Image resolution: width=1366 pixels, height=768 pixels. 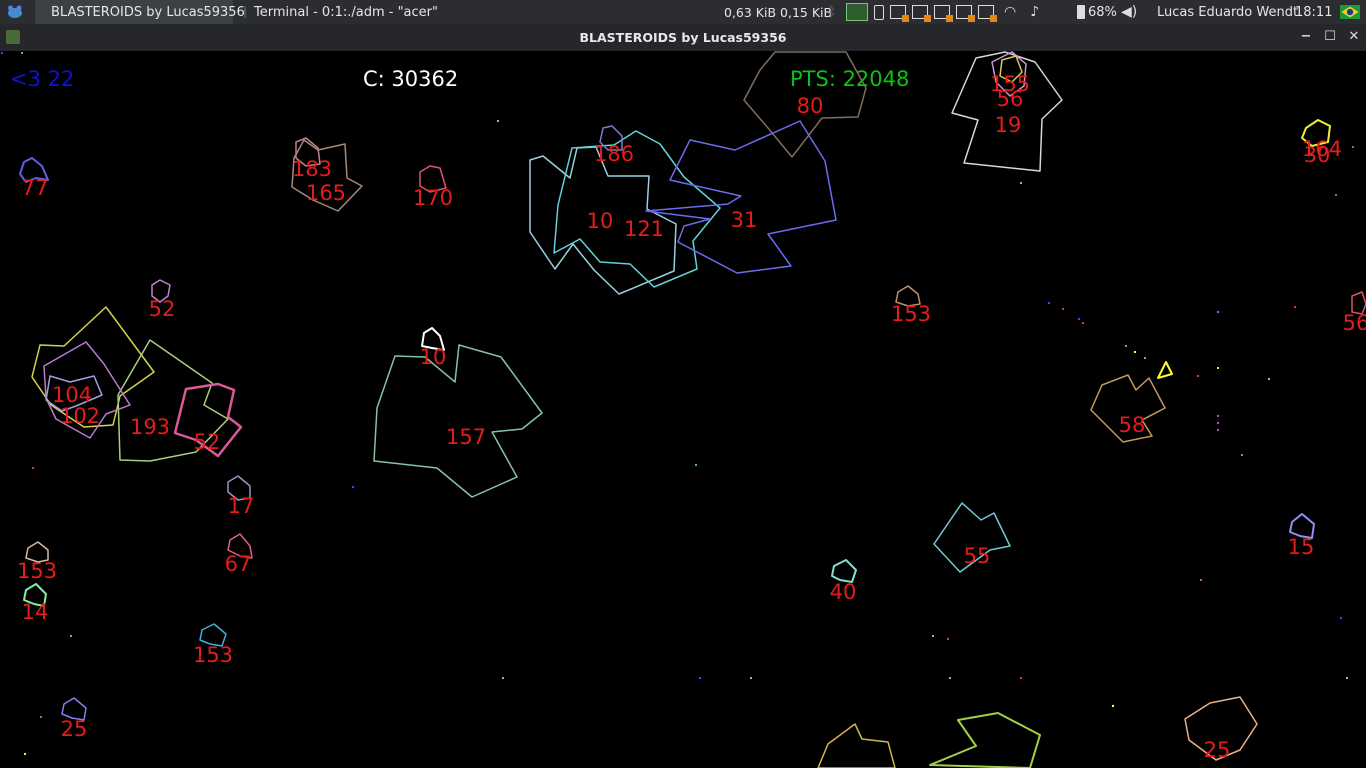 What do you see at coordinates (326, 193) in the screenshot?
I see `asteroid-health-label: 165` at bounding box center [326, 193].